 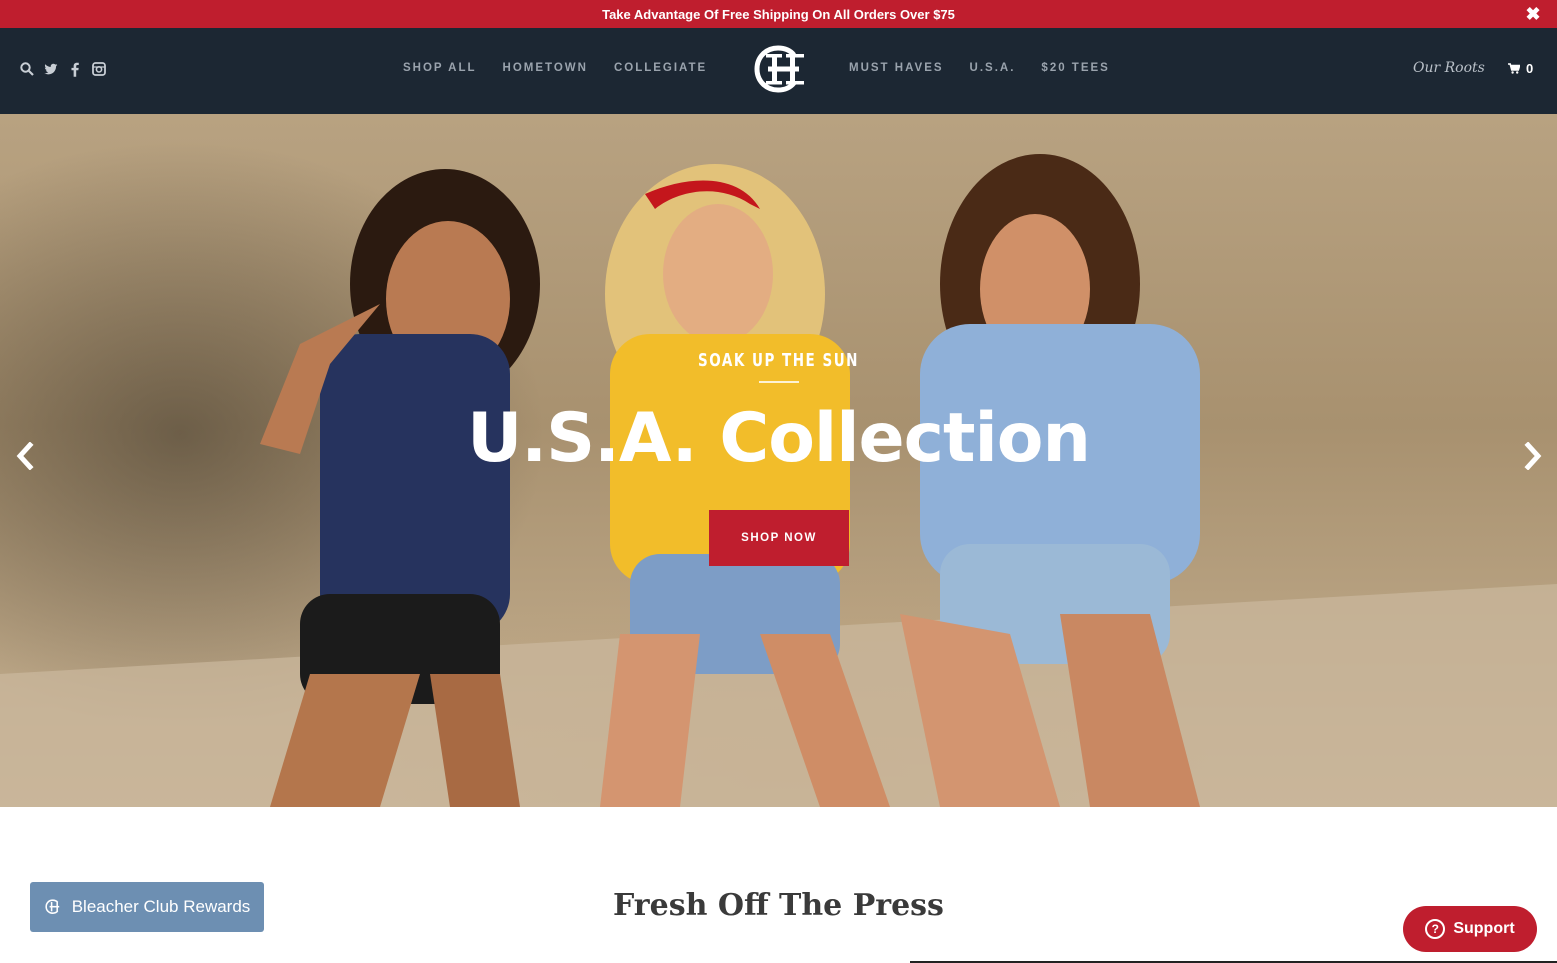 What do you see at coordinates (1514, 68) in the screenshot?
I see `cart-icon` at bounding box center [1514, 68].